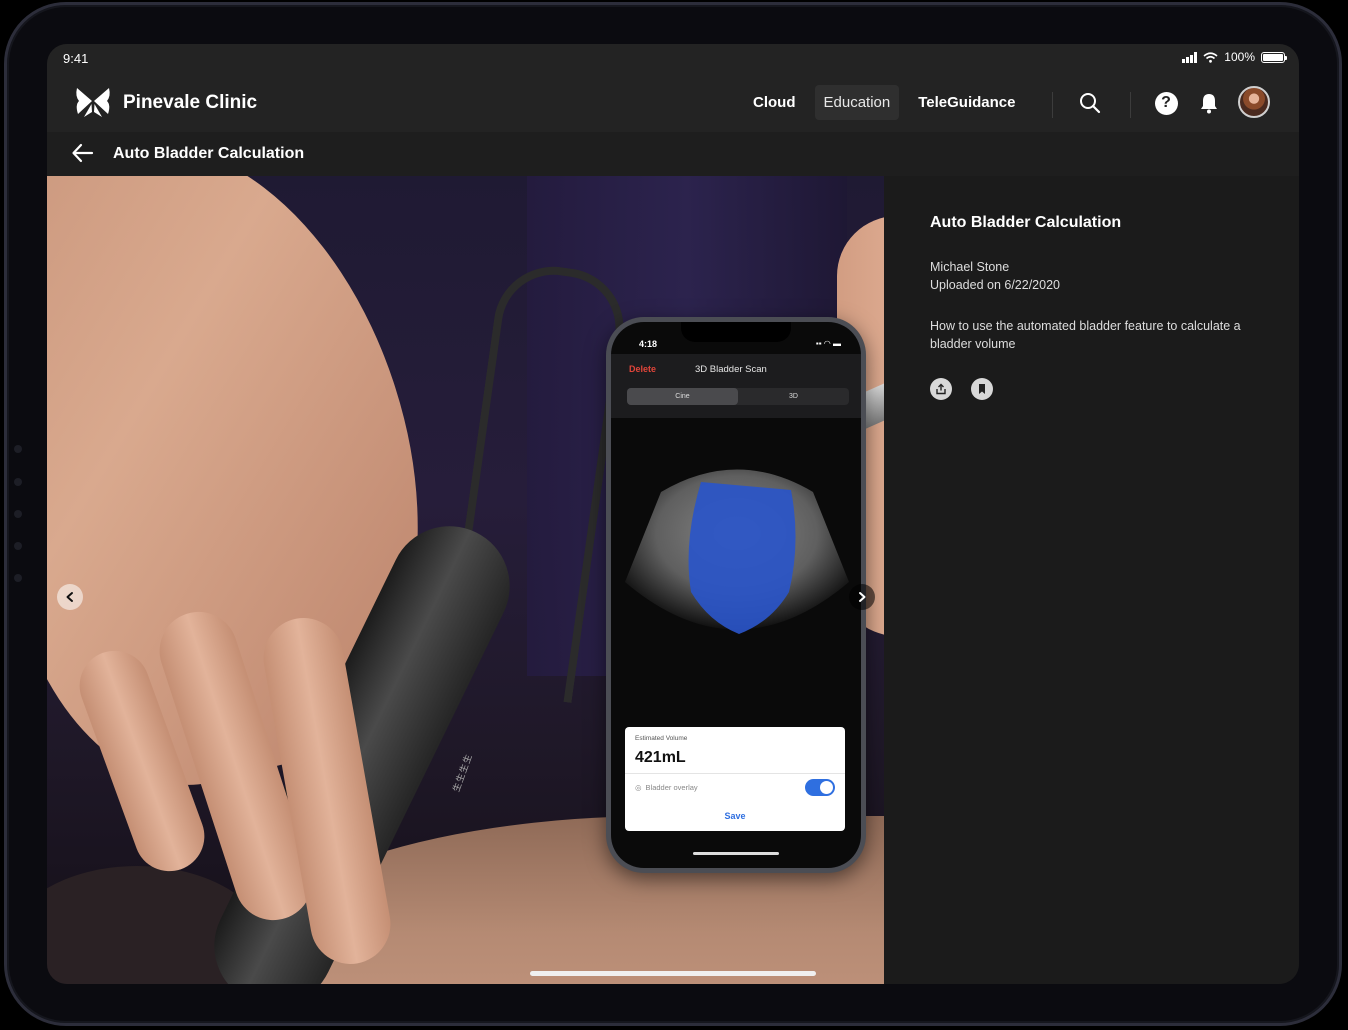 The height and width of the screenshot is (1030, 1348). I want to click on status-right: 100%, so click(1234, 57).